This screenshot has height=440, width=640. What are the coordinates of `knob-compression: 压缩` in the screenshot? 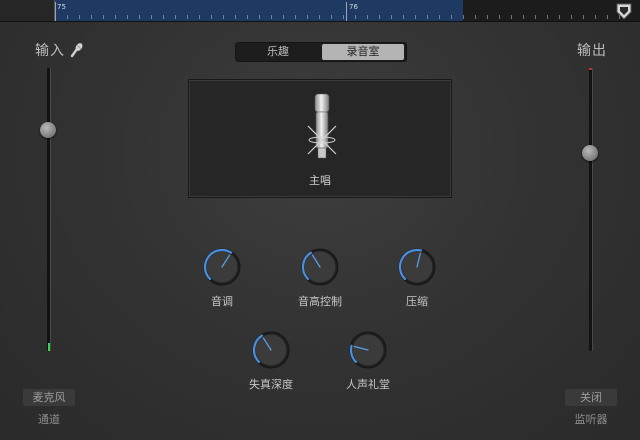 It's located at (417, 282).